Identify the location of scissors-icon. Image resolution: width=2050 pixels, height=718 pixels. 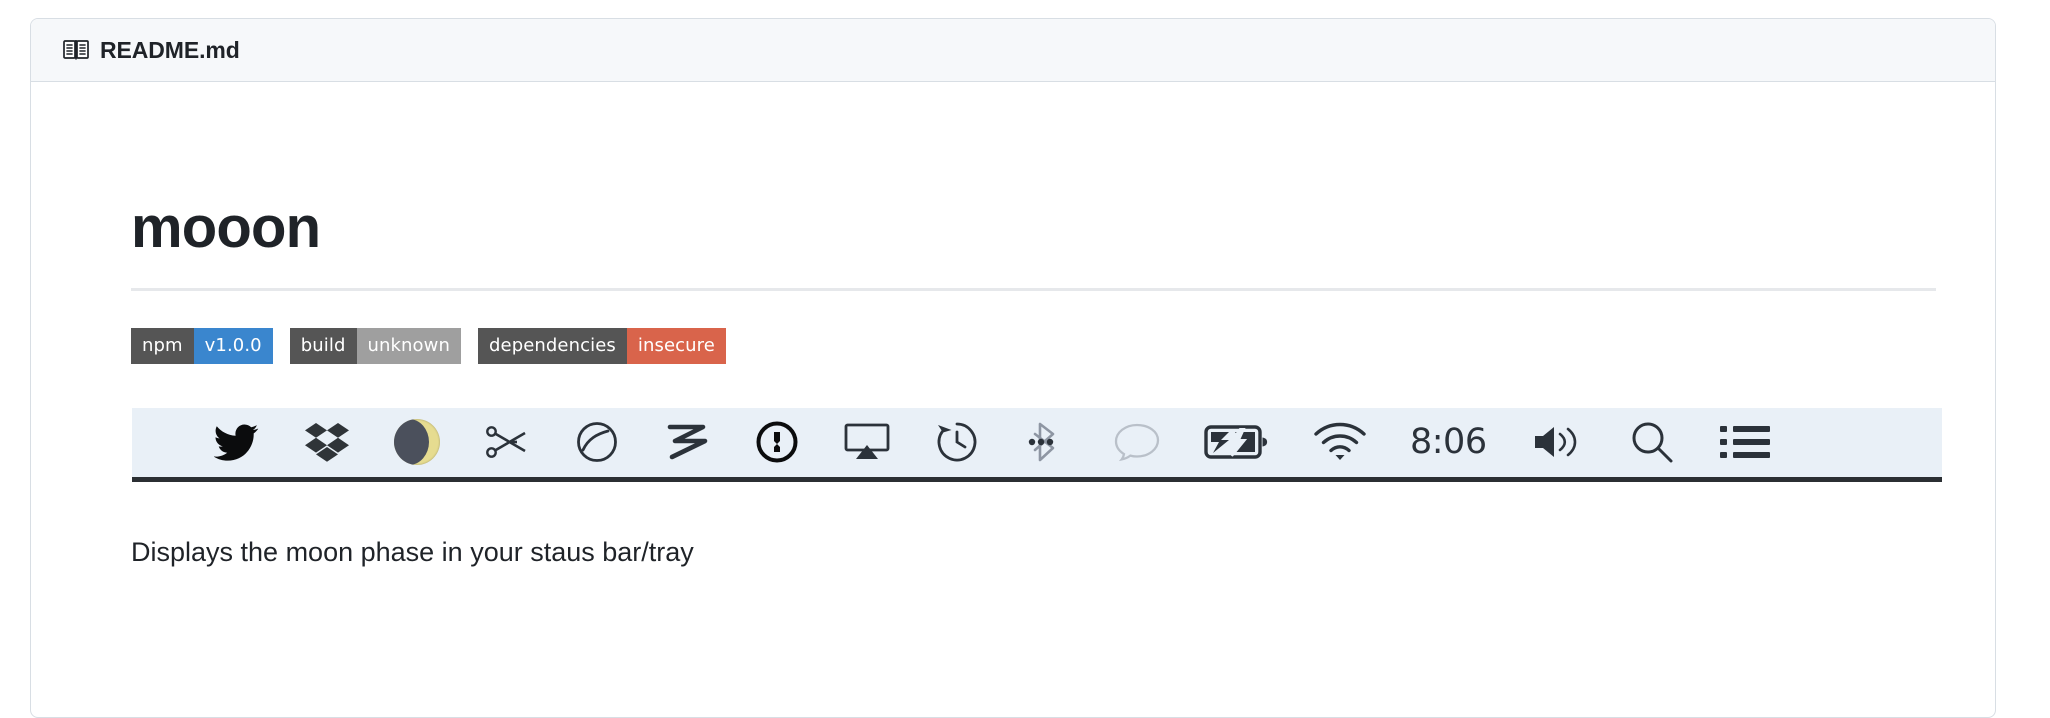
(507, 442).